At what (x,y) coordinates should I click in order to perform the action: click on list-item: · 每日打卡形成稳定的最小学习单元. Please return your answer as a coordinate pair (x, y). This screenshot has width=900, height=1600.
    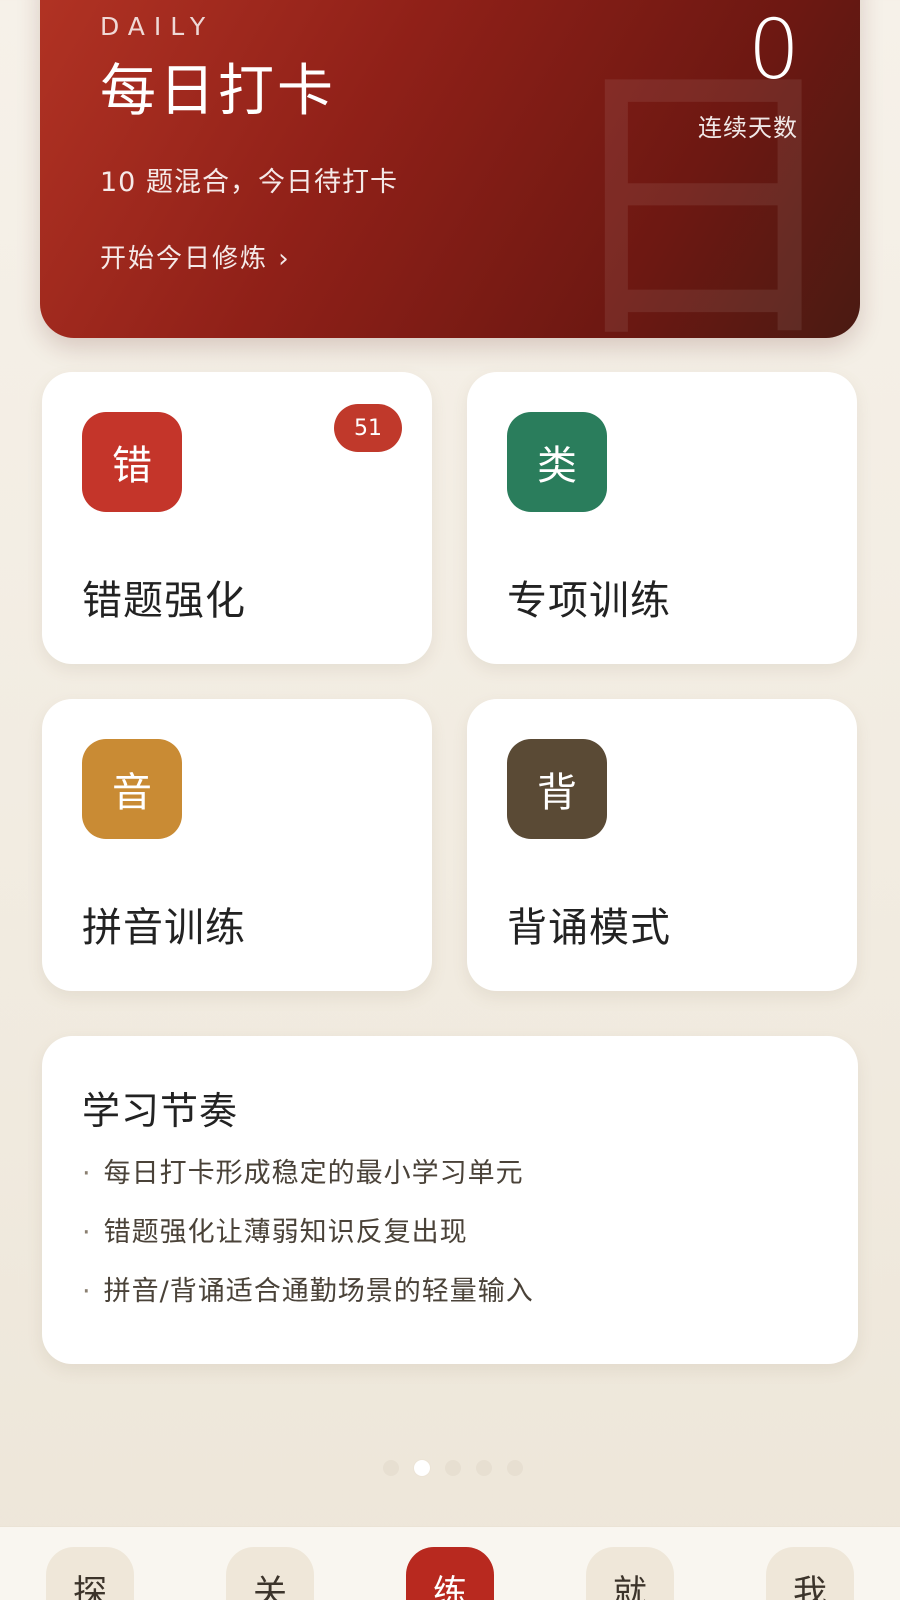
    Looking at the image, I should click on (303, 1173).